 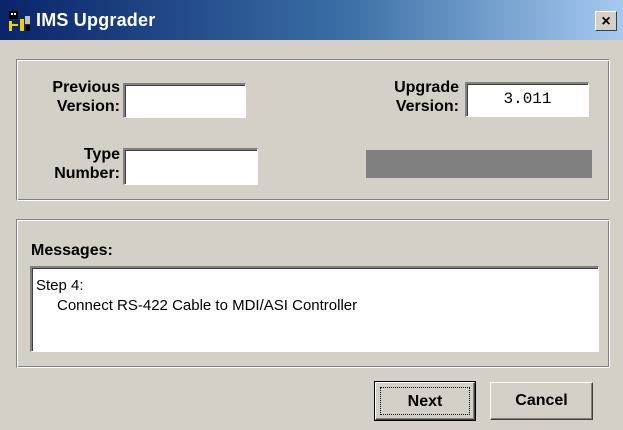 I want to click on upgrade-version-label: Upgrade Version:, so click(x=426, y=97).